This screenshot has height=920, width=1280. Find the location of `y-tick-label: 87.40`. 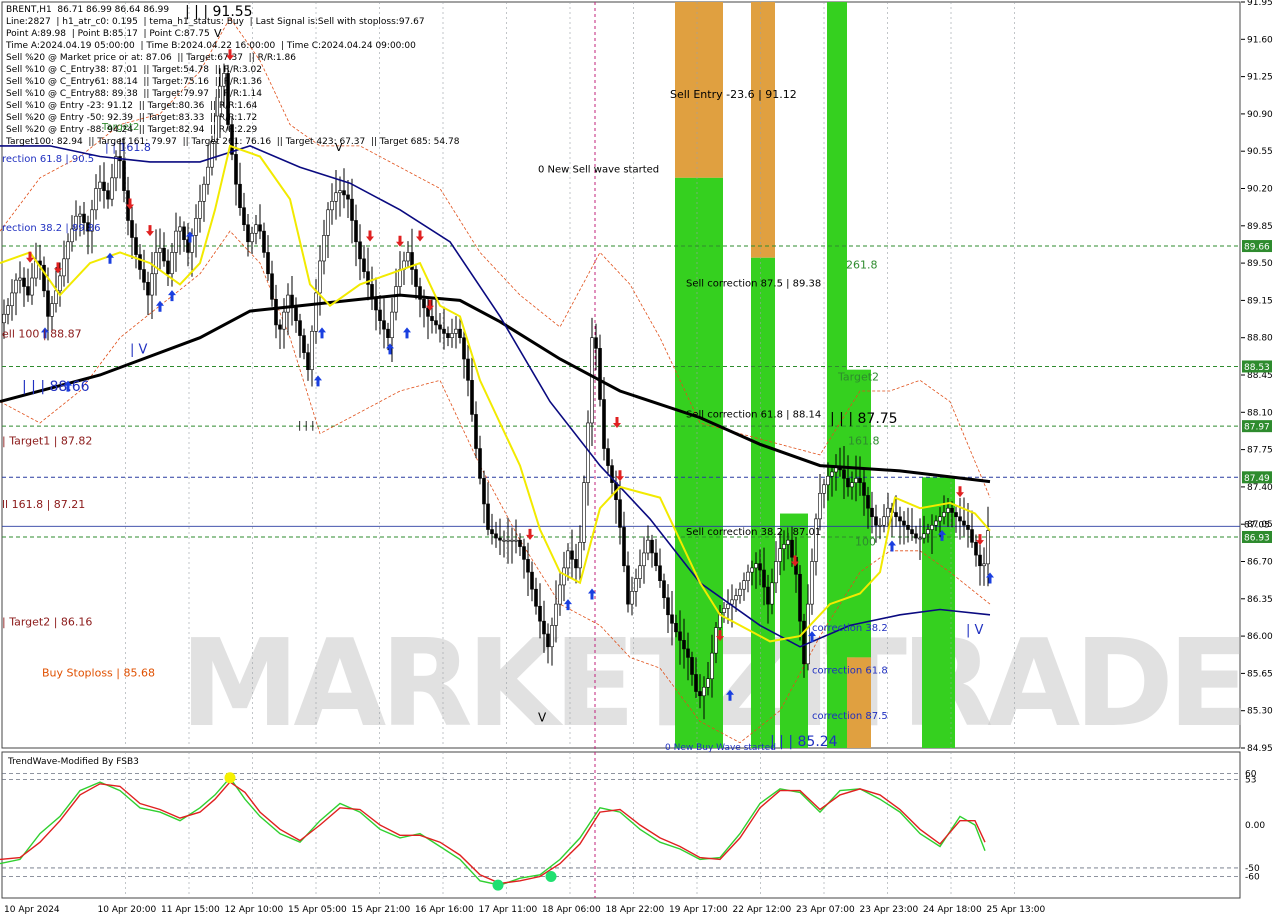

y-tick-label: 87.40 is located at coordinates (1260, 488).